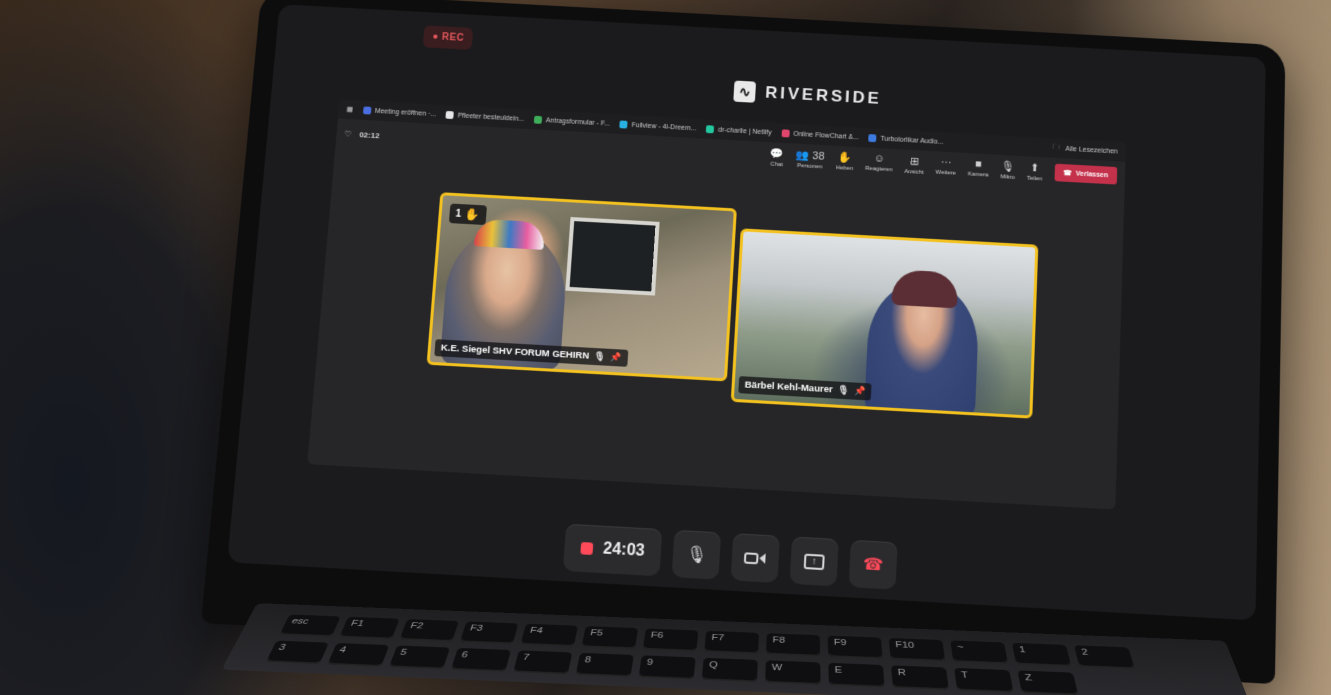 The width and height of the screenshot is (1331, 695). What do you see at coordinates (946, 162) in the screenshot?
I see `more-icon: ···` at bounding box center [946, 162].